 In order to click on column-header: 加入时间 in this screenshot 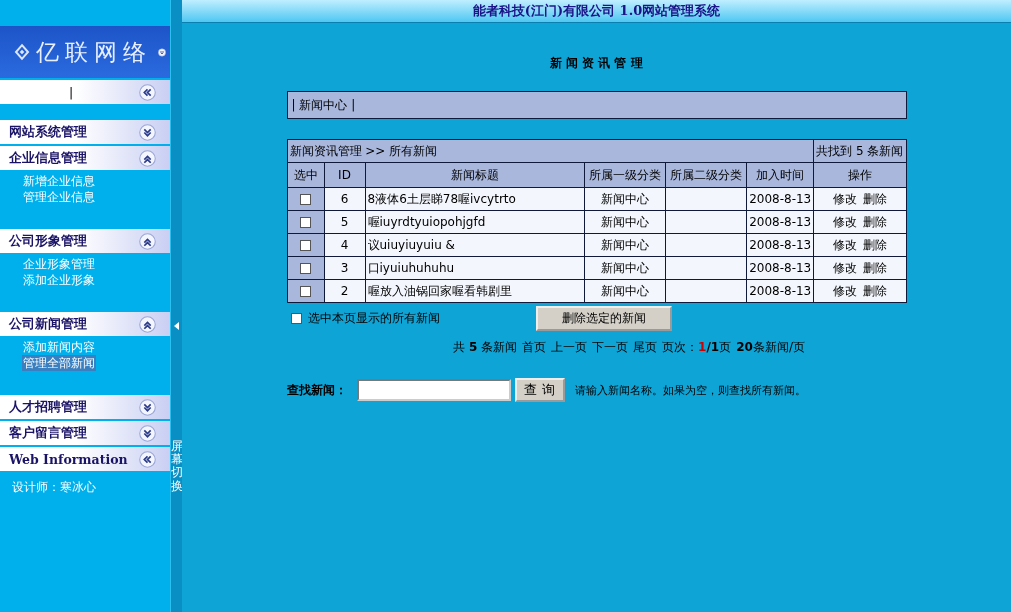, I will do `click(780, 175)`.